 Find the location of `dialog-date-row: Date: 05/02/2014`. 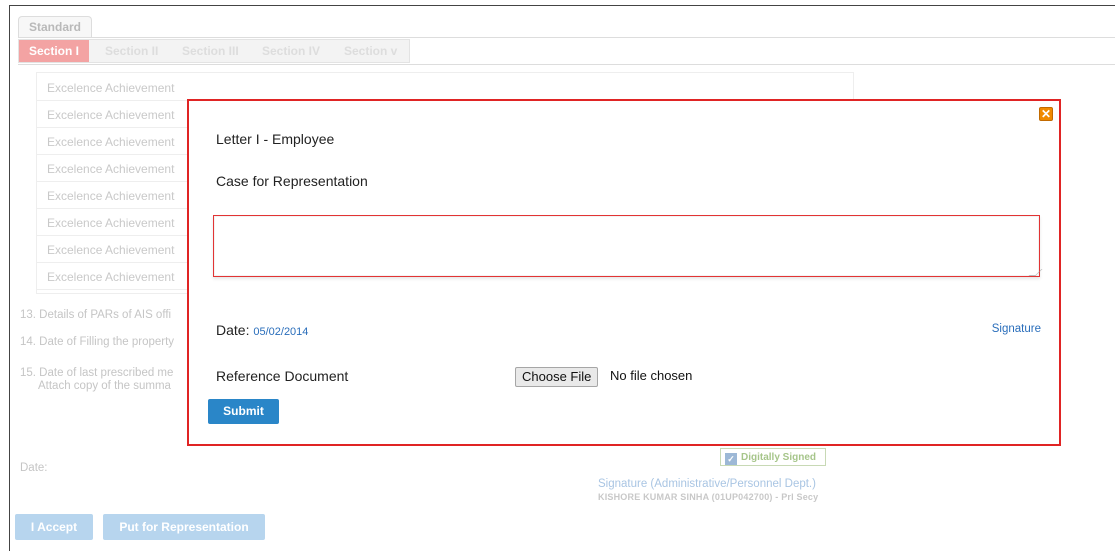

dialog-date-row: Date: 05/02/2014 is located at coordinates (262, 330).